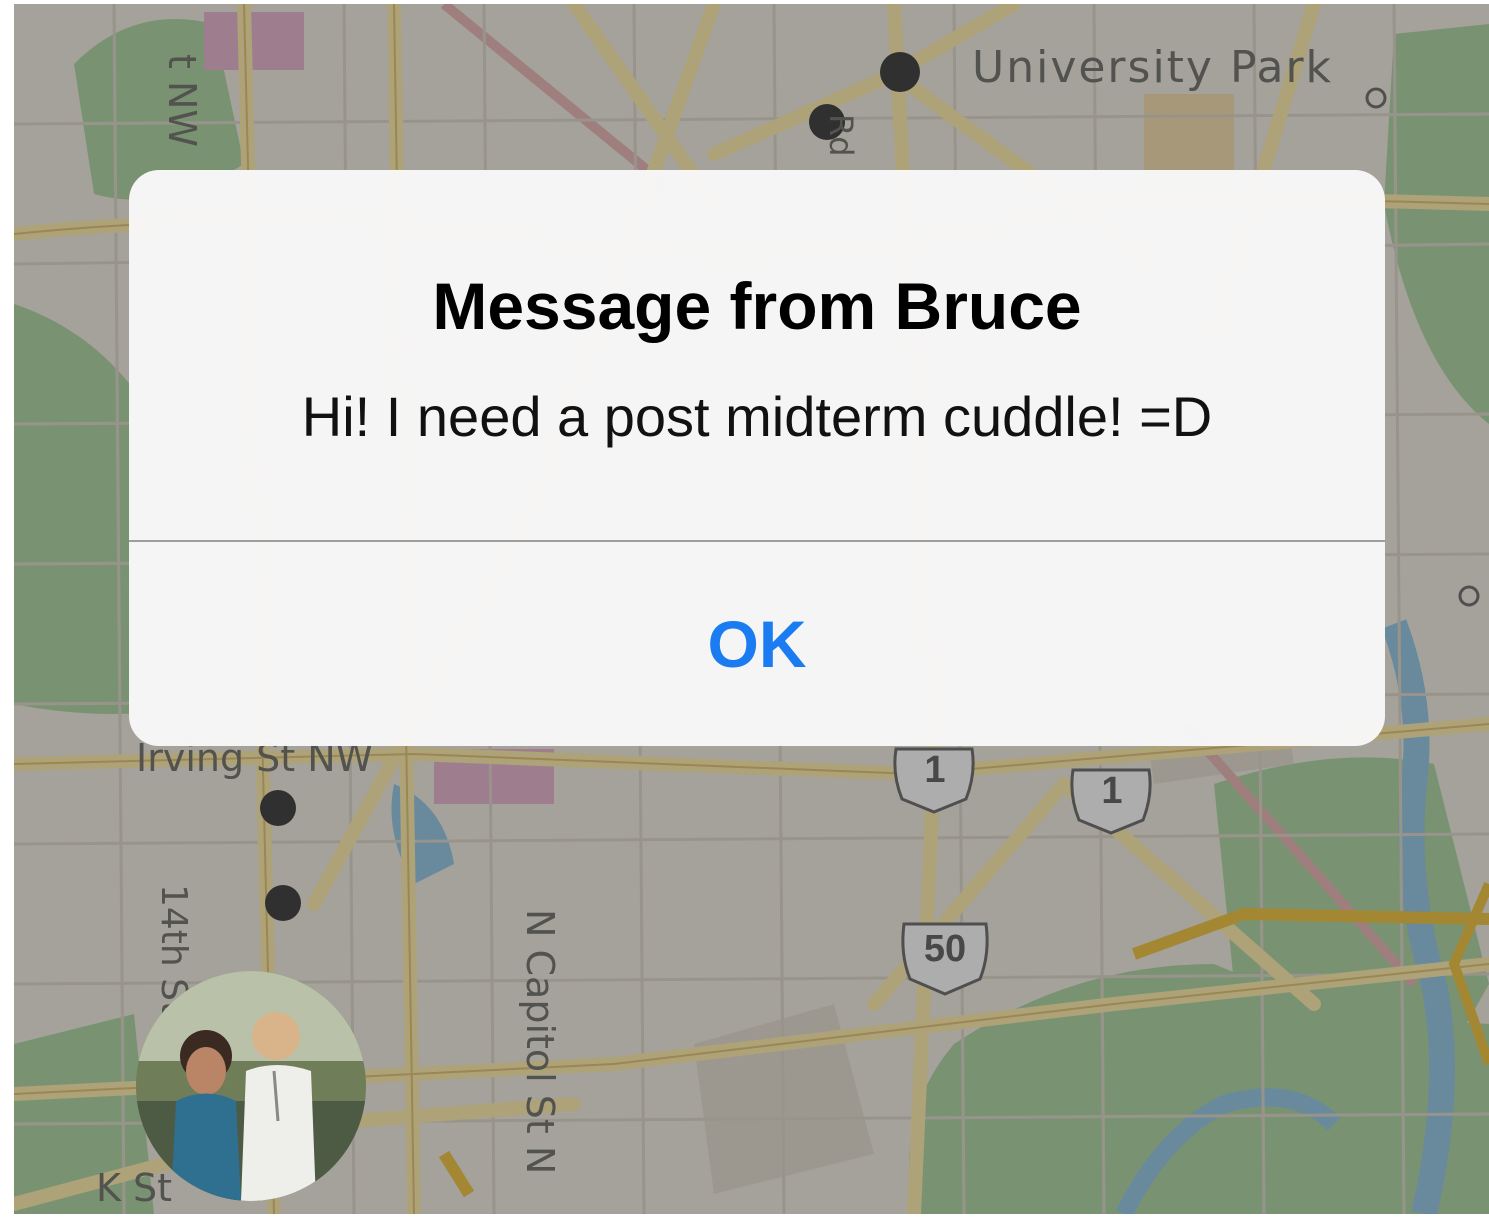 This screenshot has height=1218, width=1489. I want to click on avatar, so click(251, 1086).